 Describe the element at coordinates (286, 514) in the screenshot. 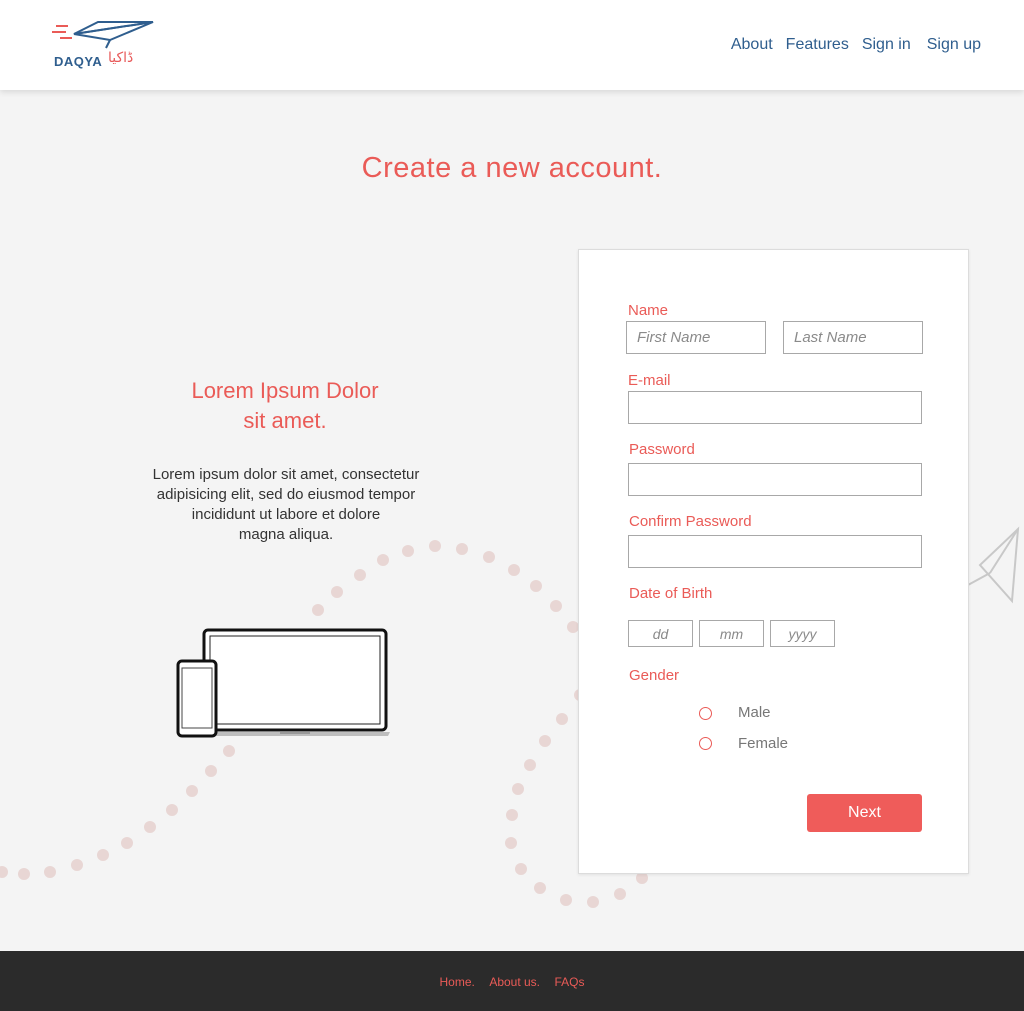

I see `promo-body-line: incididunt ut labore et dolore` at that location.